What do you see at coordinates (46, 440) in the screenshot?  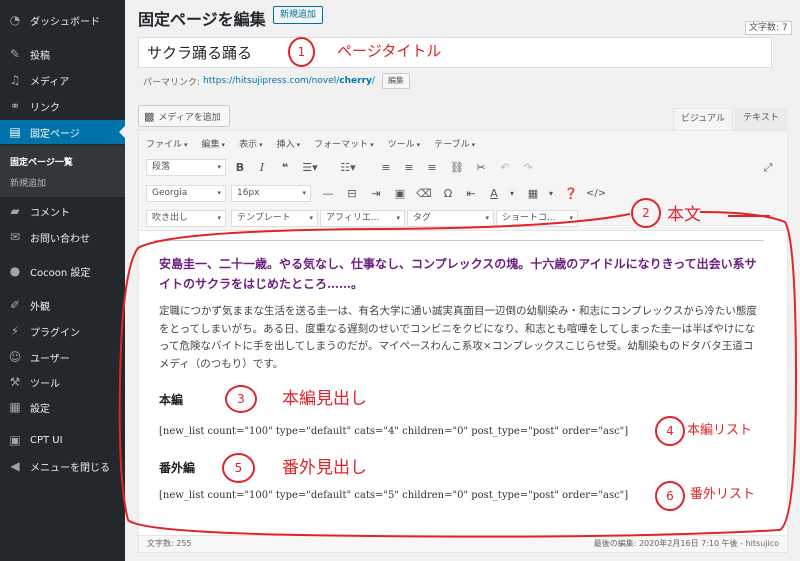 I see `sidebar-item-label: CPT UI` at bounding box center [46, 440].